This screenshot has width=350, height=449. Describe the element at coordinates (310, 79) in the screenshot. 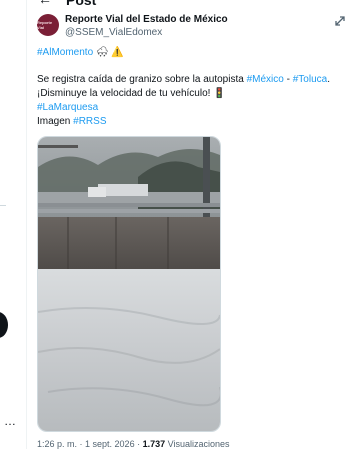

I see `hashtag-link: #Toluca` at that location.